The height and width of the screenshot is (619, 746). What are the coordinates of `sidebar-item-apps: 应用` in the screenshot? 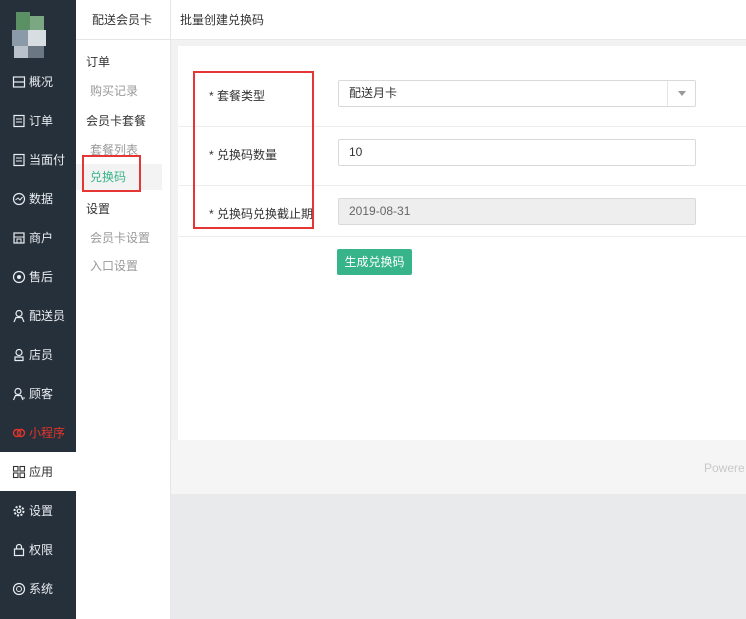 It's located at (38, 471).